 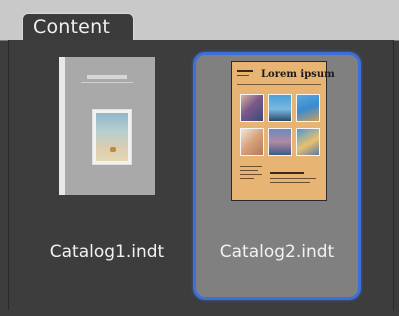 I want to click on catalog2-thumbnail: Lorem ipsum, so click(x=283, y=131).